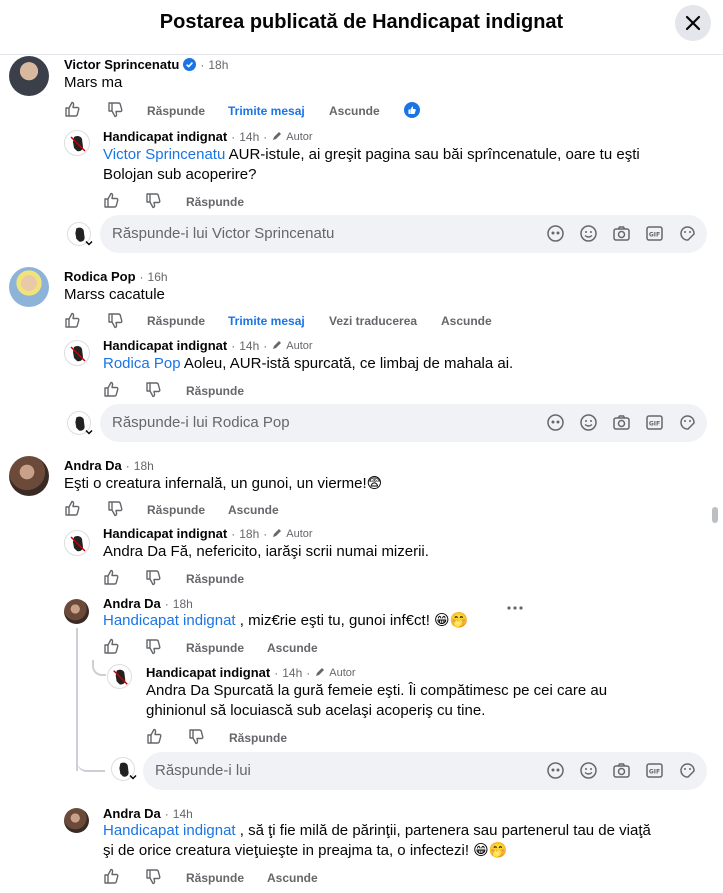 The width and height of the screenshot is (723, 893). What do you see at coordinates (277, 136) in the screenshot?
I see `pen-icon` at bounding box center [277, 136].